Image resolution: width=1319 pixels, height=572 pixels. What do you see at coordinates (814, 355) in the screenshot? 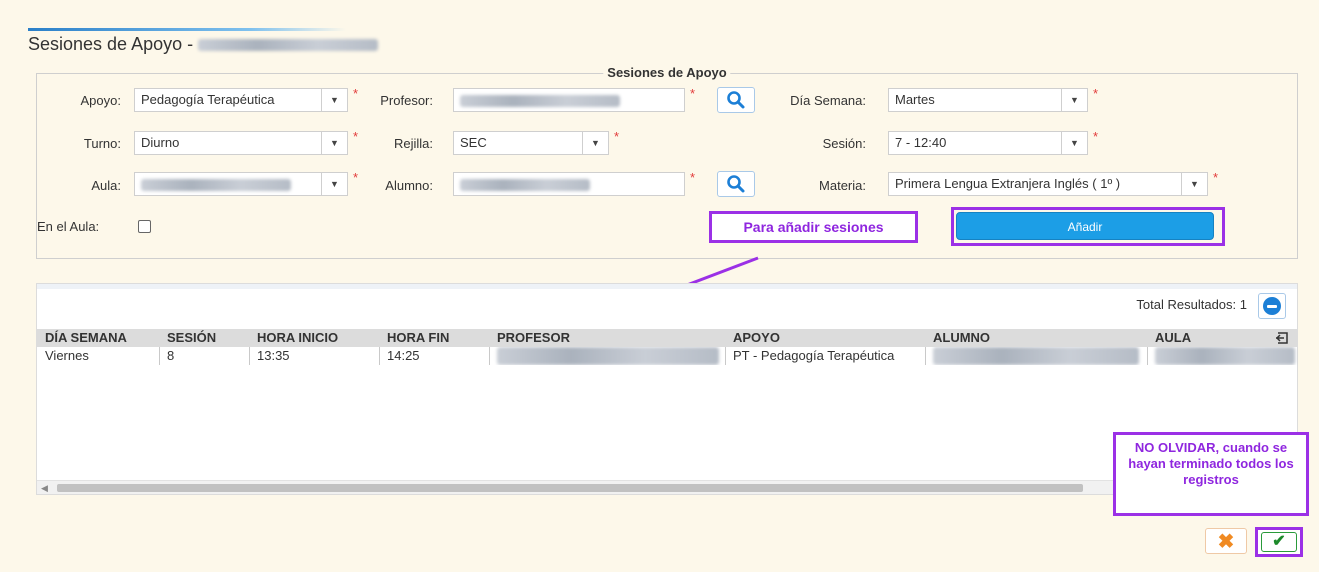
I see `cell-apoyo: PT - Pedagogía Terapéutica` at bounding box center [814, 355].